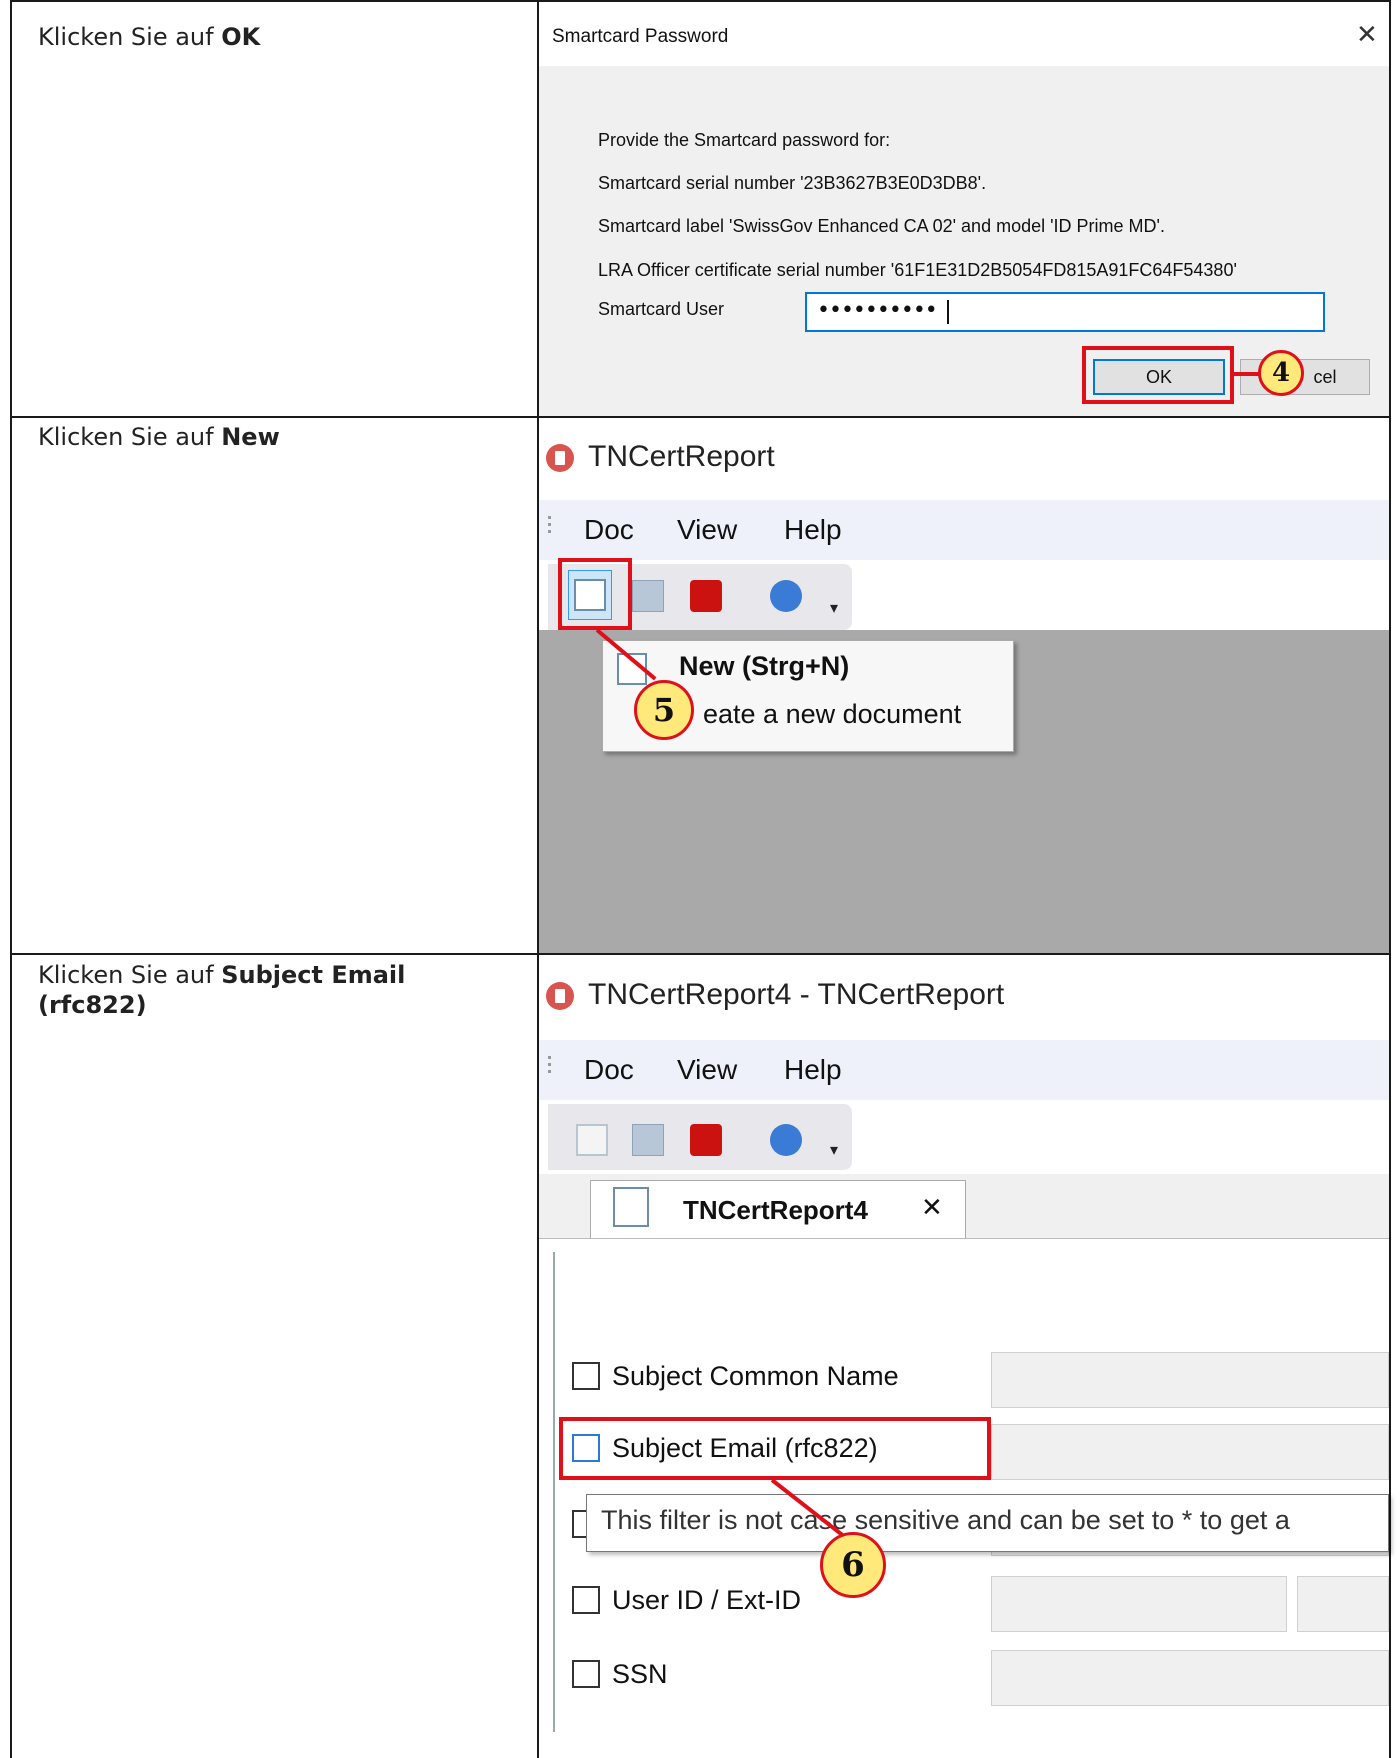 Image resolution: width=1400 pixels, height=1758 pixels. What do you see at coordinates (707, 530) in the screenshot?
I see `menu-view: View` at bounding box center [707, 530].